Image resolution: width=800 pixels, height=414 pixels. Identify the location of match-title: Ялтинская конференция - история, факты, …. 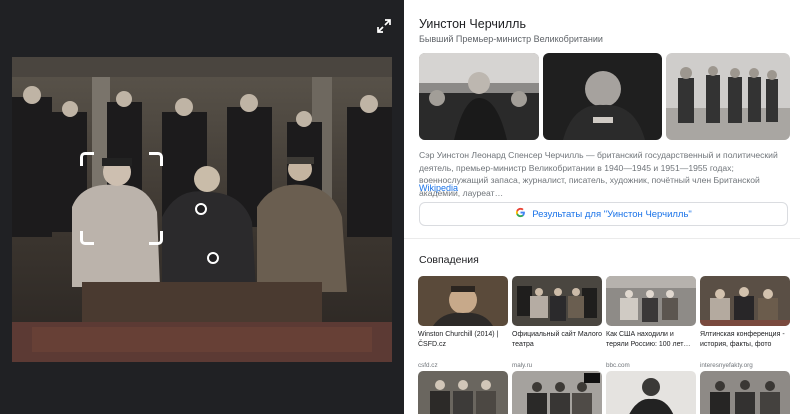
(742, 339).